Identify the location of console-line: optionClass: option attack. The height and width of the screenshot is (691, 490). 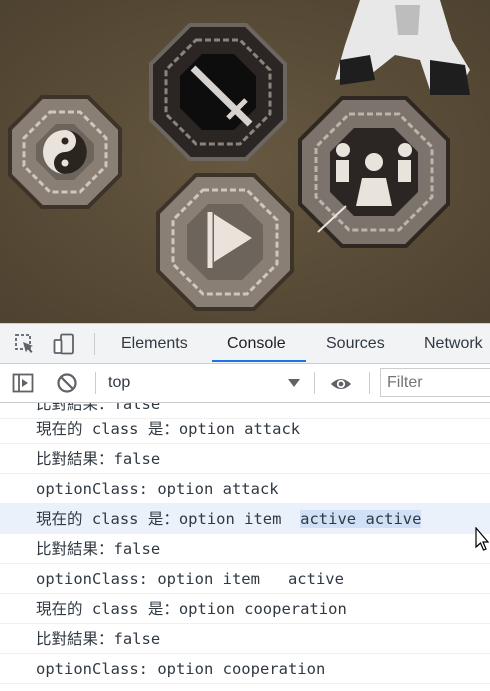
(245, 489).